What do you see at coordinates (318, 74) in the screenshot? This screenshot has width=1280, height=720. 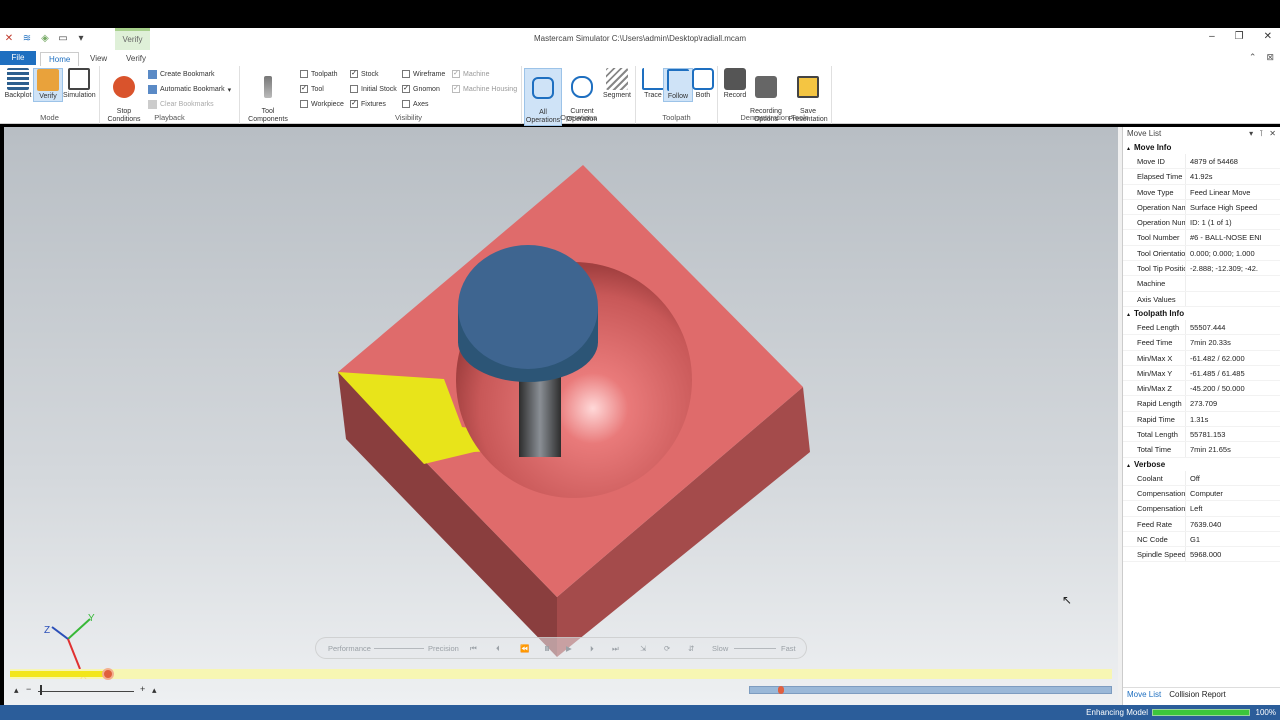 I see `toolpath-checkbox: Toolpath` at bounding box center [318, 74].